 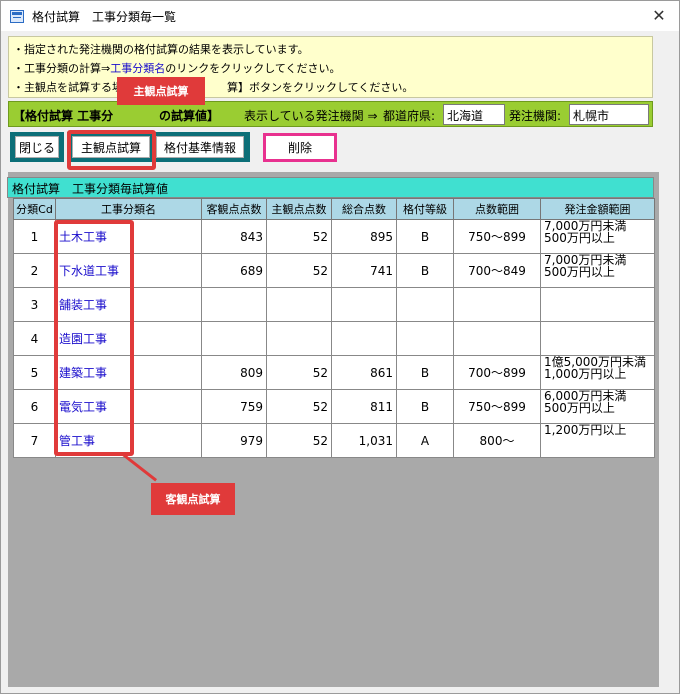 What do you see at coordinates (138, 68) in the screenshot?
I see `info-link-category-name: 工事分類名` at bounding box center [138, 68].